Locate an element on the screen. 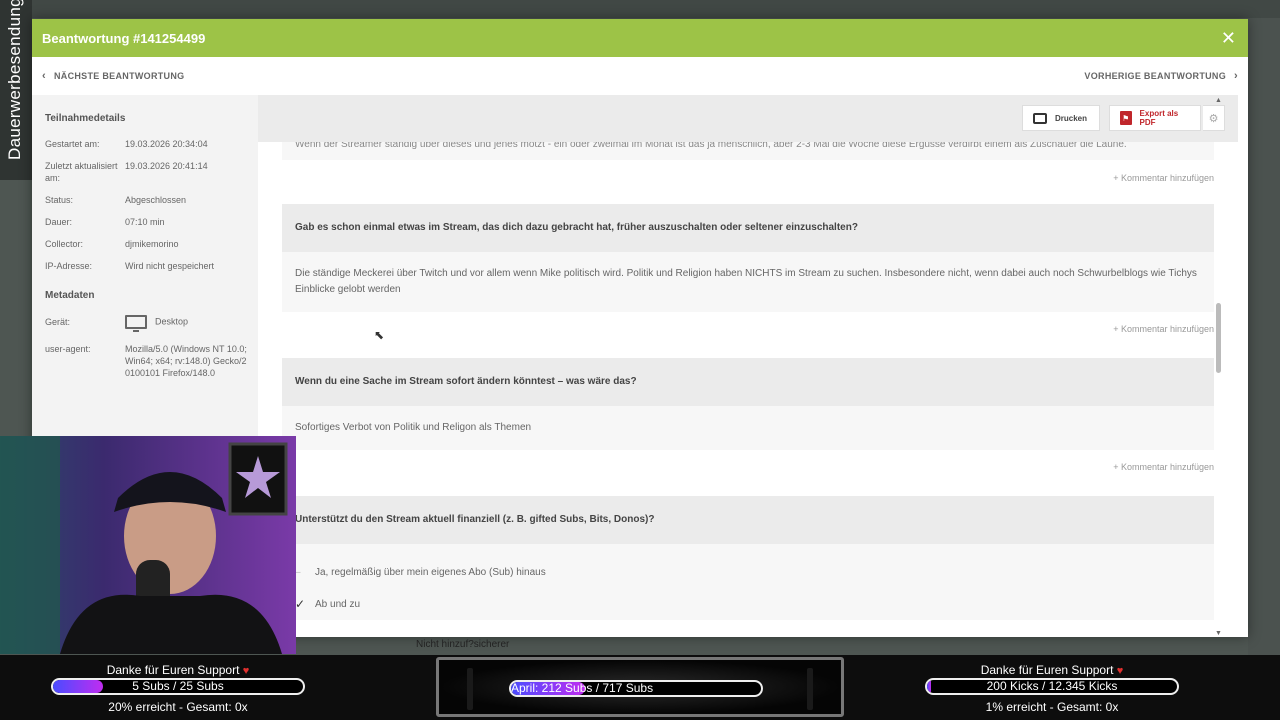 The height and width of the screenshot is (720, 1280). ad-disclosure-label: Dauerwerbesendung is located at coordinates (16, 90).